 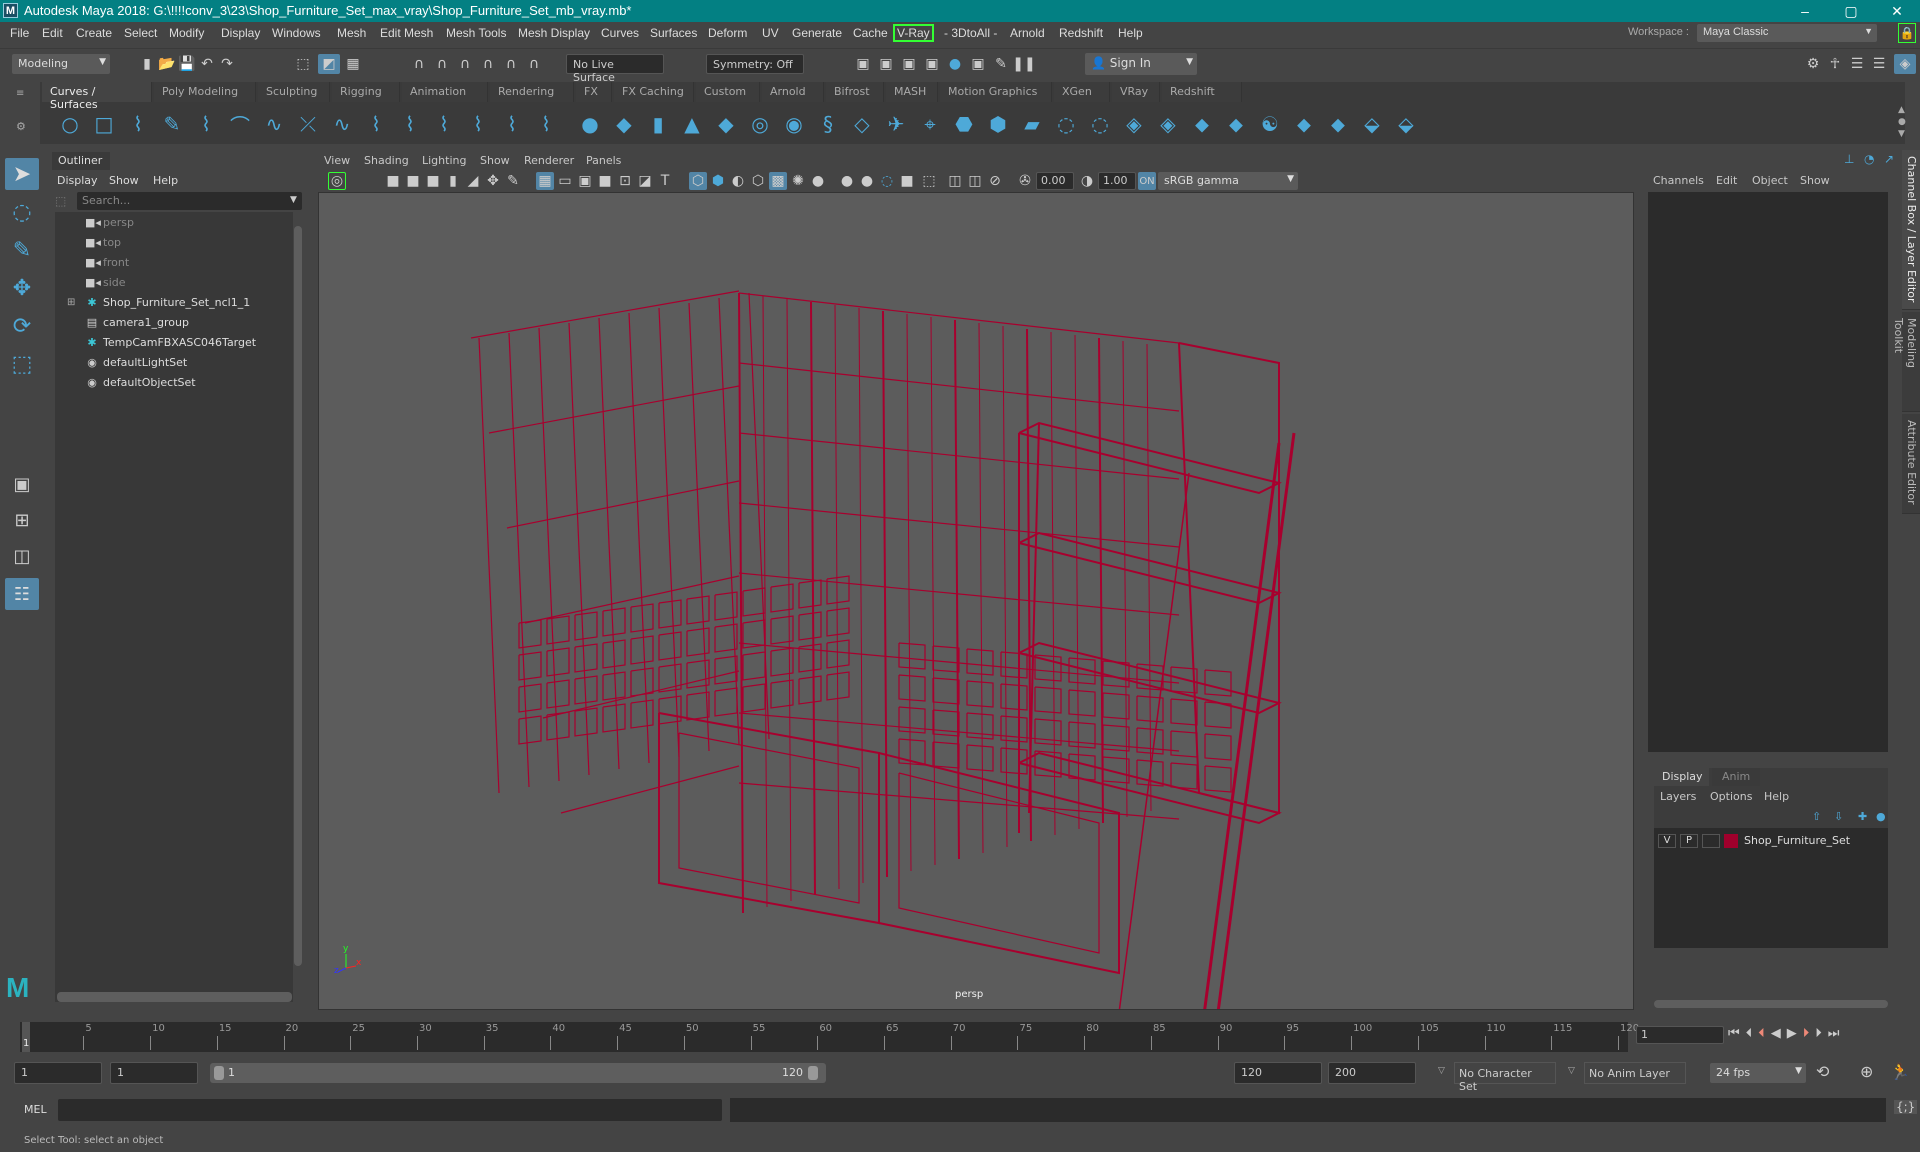 I want to click on outliner-menu-help: Help, so click(x=165, y=180).